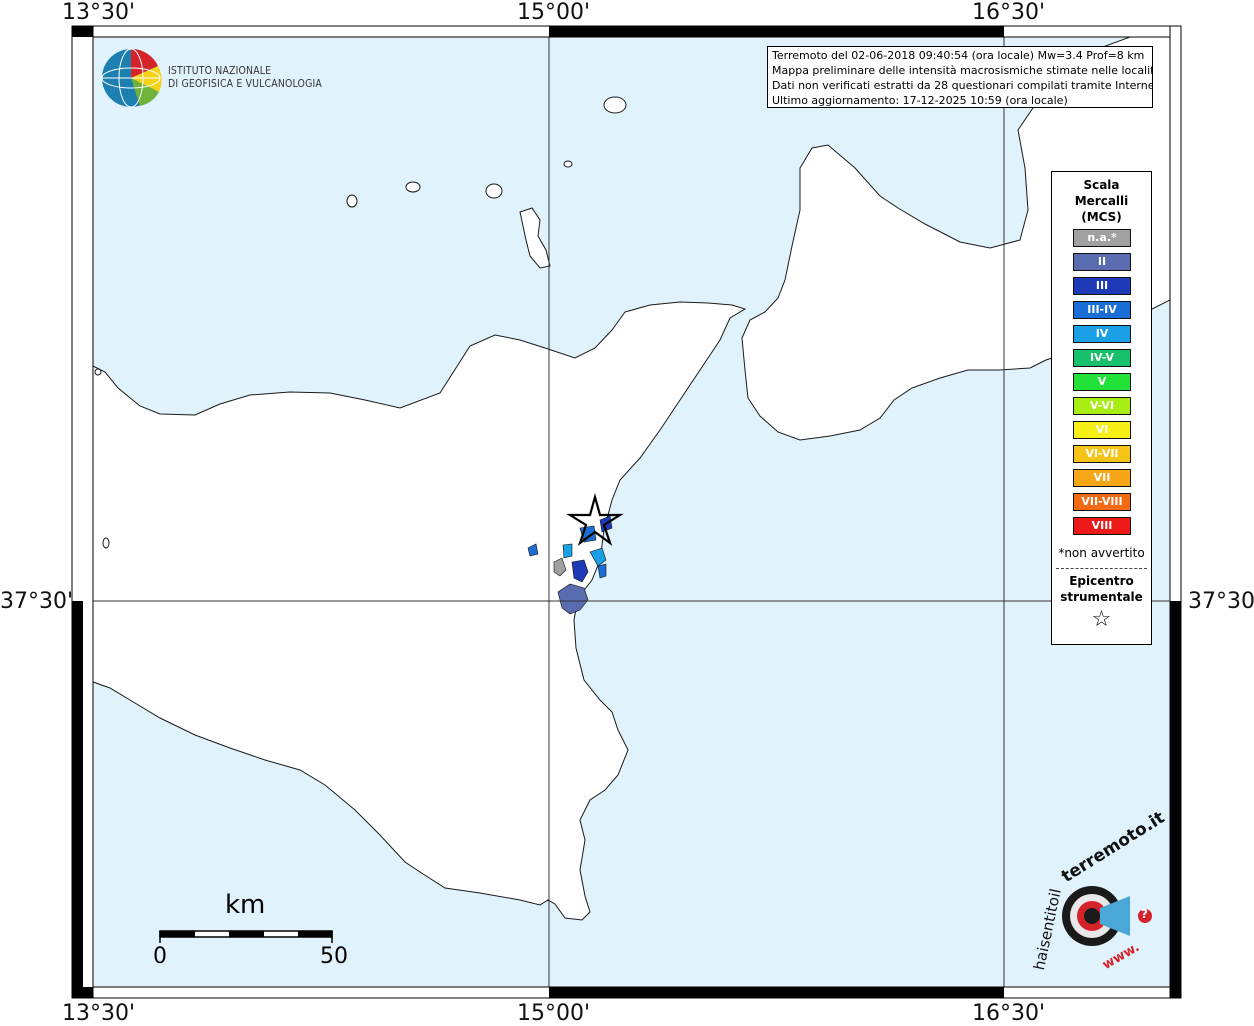  Describe the element at coordinates (1101, 217) in the screenshot. I see `legend-title-line: (MCS)` at that location.